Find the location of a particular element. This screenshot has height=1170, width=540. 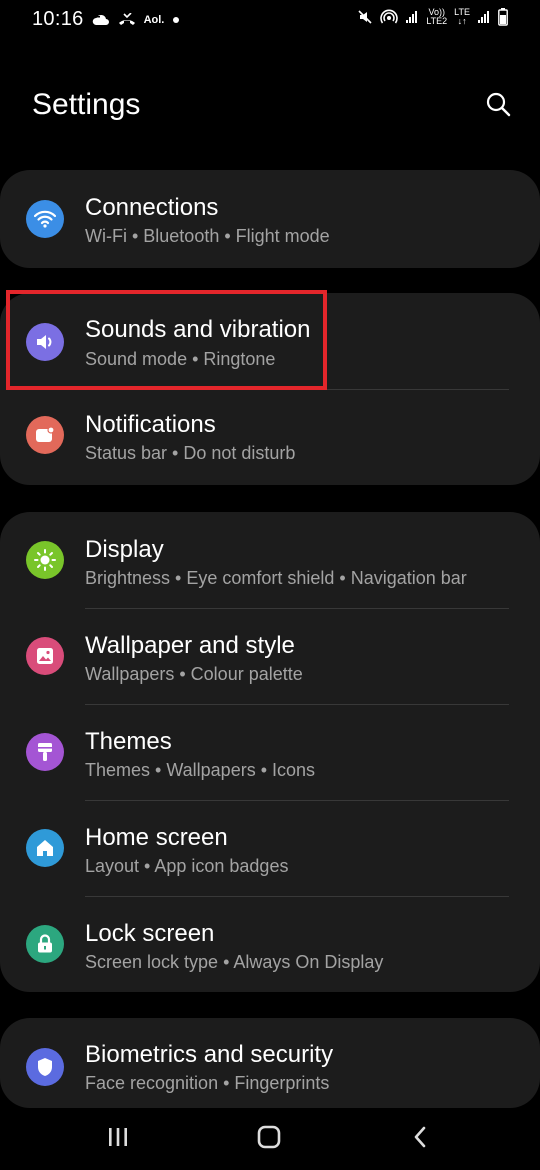

item-subtitle: Status bar • Do not disturb is located at coordinates (190, 453).